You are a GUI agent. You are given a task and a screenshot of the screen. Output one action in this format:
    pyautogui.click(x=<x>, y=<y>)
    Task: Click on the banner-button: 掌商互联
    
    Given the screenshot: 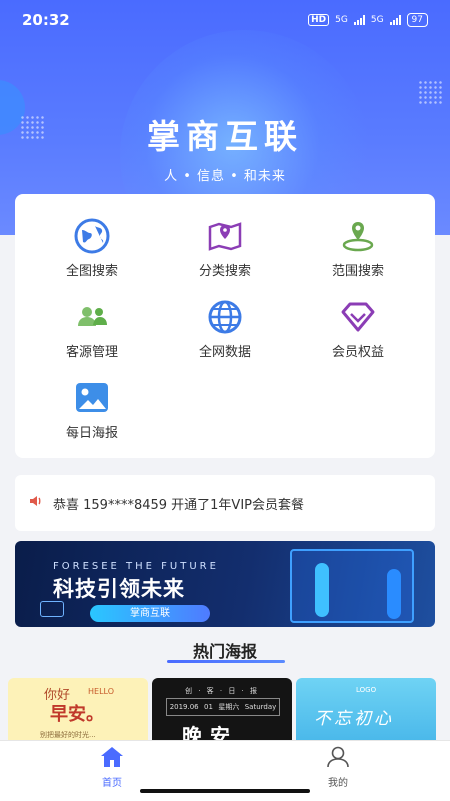 What is the action you would take?
    pyautogui.click(x=150, y=613)
    